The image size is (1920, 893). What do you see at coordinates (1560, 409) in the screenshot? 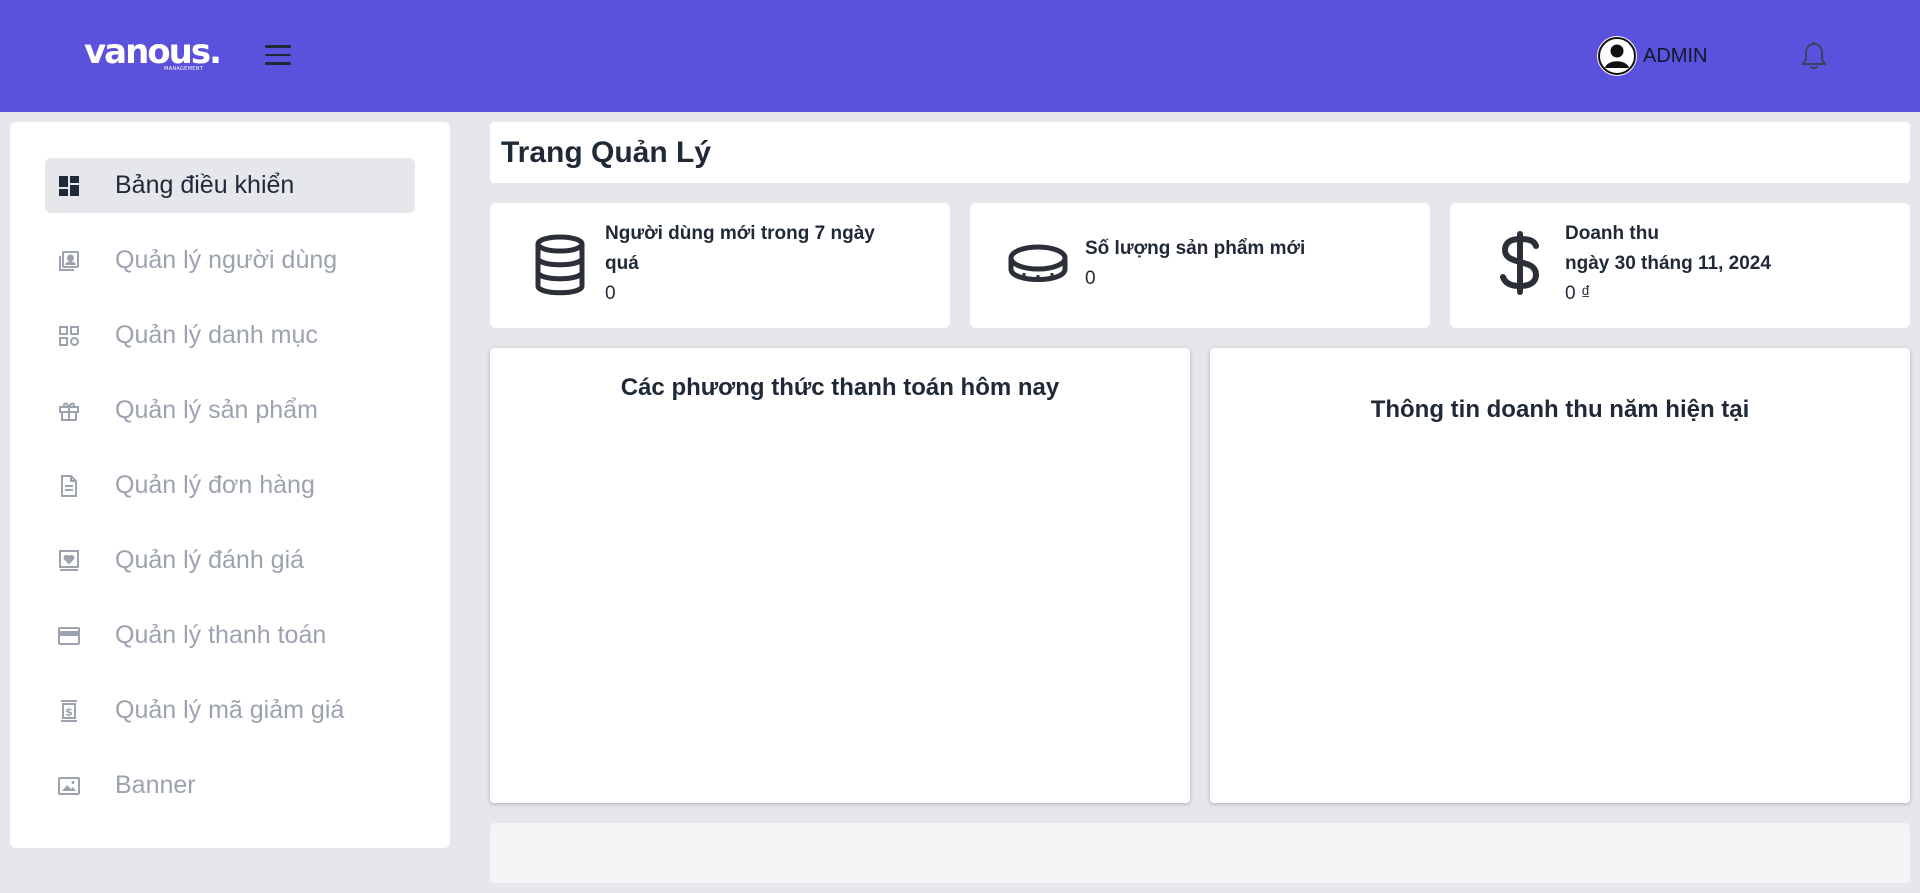
I see `panel-title: Thông tin doanh thu năm hiện tại` at bounding box center [1560, 409].